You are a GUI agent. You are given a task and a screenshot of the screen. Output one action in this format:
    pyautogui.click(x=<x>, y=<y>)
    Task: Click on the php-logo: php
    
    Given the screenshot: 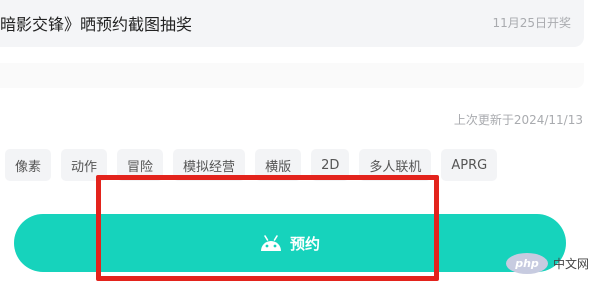 What is the action you would take?
    pyautogui.click(x=527, y=263)
    